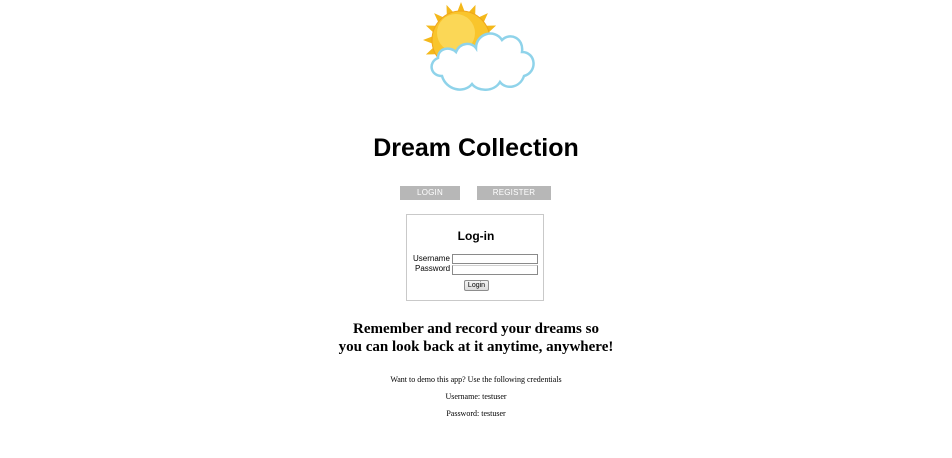  Describe the element at coordinates (476, 396) in the screenshot. I see `demo-username: Username: testuser` at that location.